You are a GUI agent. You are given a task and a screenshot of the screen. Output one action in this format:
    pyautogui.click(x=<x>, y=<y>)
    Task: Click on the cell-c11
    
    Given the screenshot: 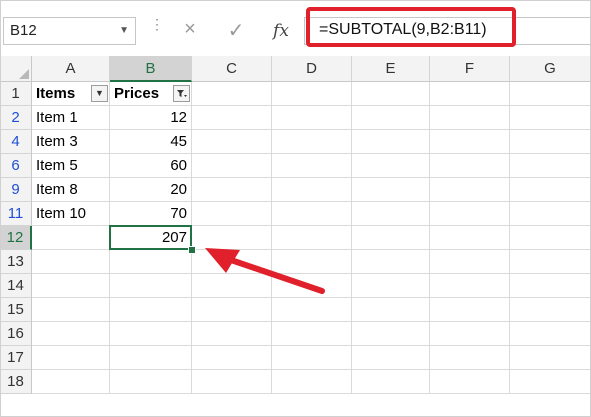 What is the action you would take?
    pyautogui.click(x=232, y=214)
    